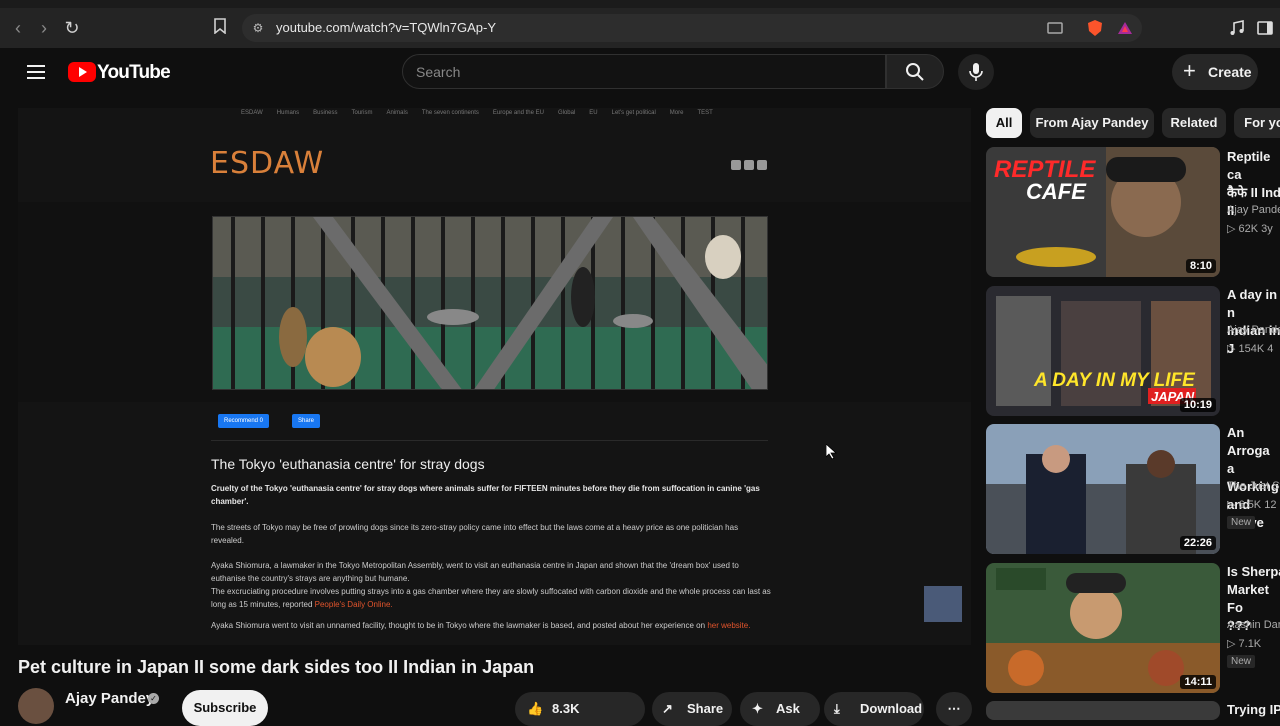 This screenshot has height=726, width=1280. Describe the element at coordinates (667, 708) in the screenshot. I see `share-icon: ↗` at that location.